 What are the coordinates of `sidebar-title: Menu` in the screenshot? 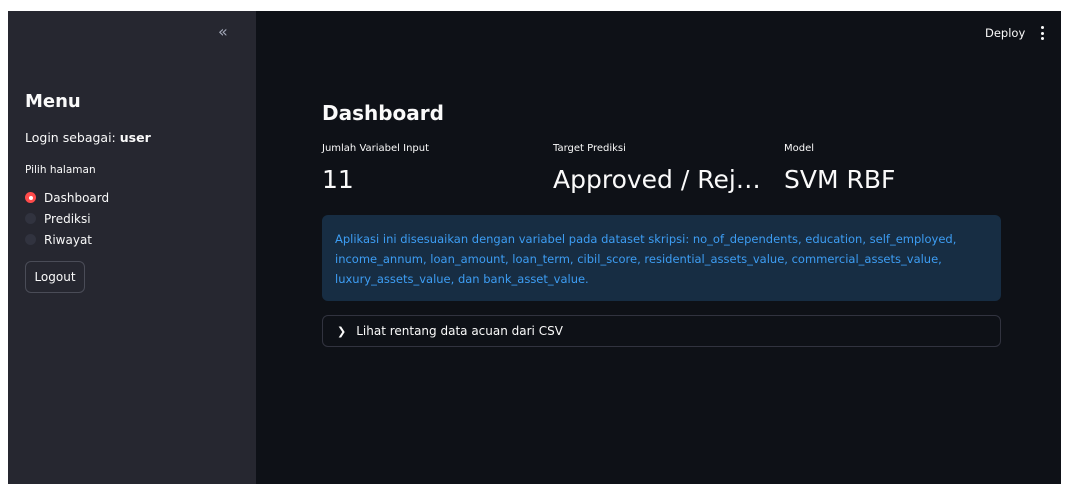 It's located at (53, 101).